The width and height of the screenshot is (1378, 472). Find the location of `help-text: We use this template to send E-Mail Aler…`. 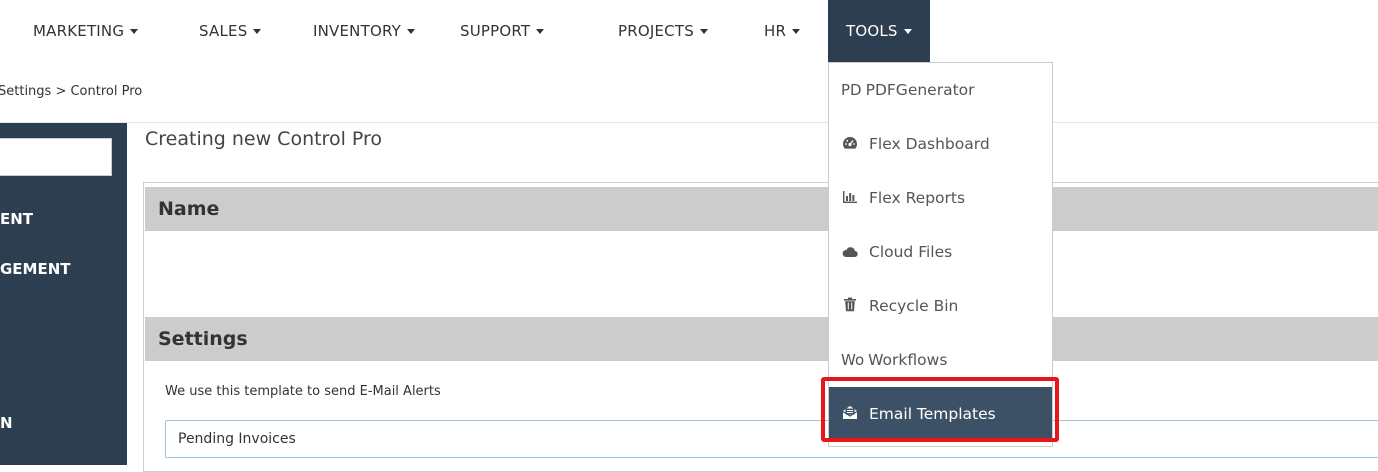

help-text: We use this template to send E-Mail Aler… is located at coordinates (303, 391).